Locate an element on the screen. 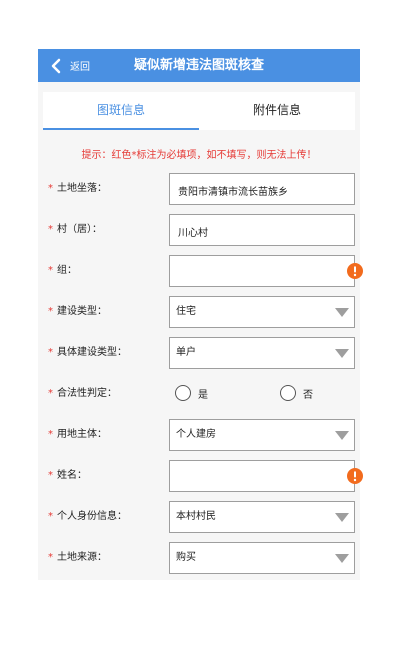 This screenshot has height=666, width=400. row-build-type: * 建设类型： 住宅 is located at coordinates (199, 312).